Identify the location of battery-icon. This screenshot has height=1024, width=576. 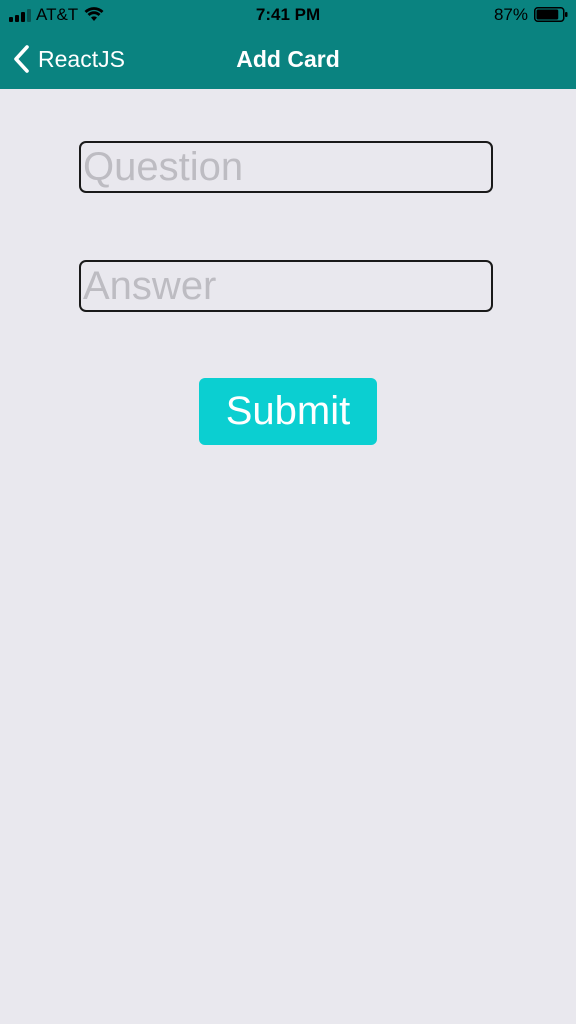
(551, 14).